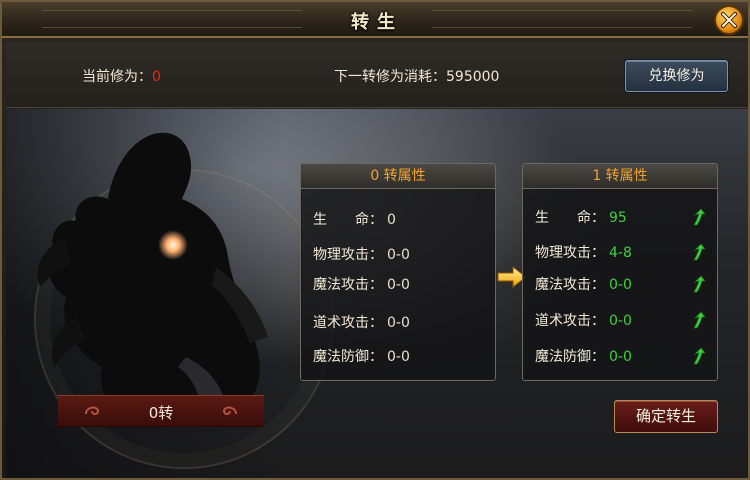 The height and width of the screenshot is (480, 750). I want to click on close-icon, so click(729, 20).